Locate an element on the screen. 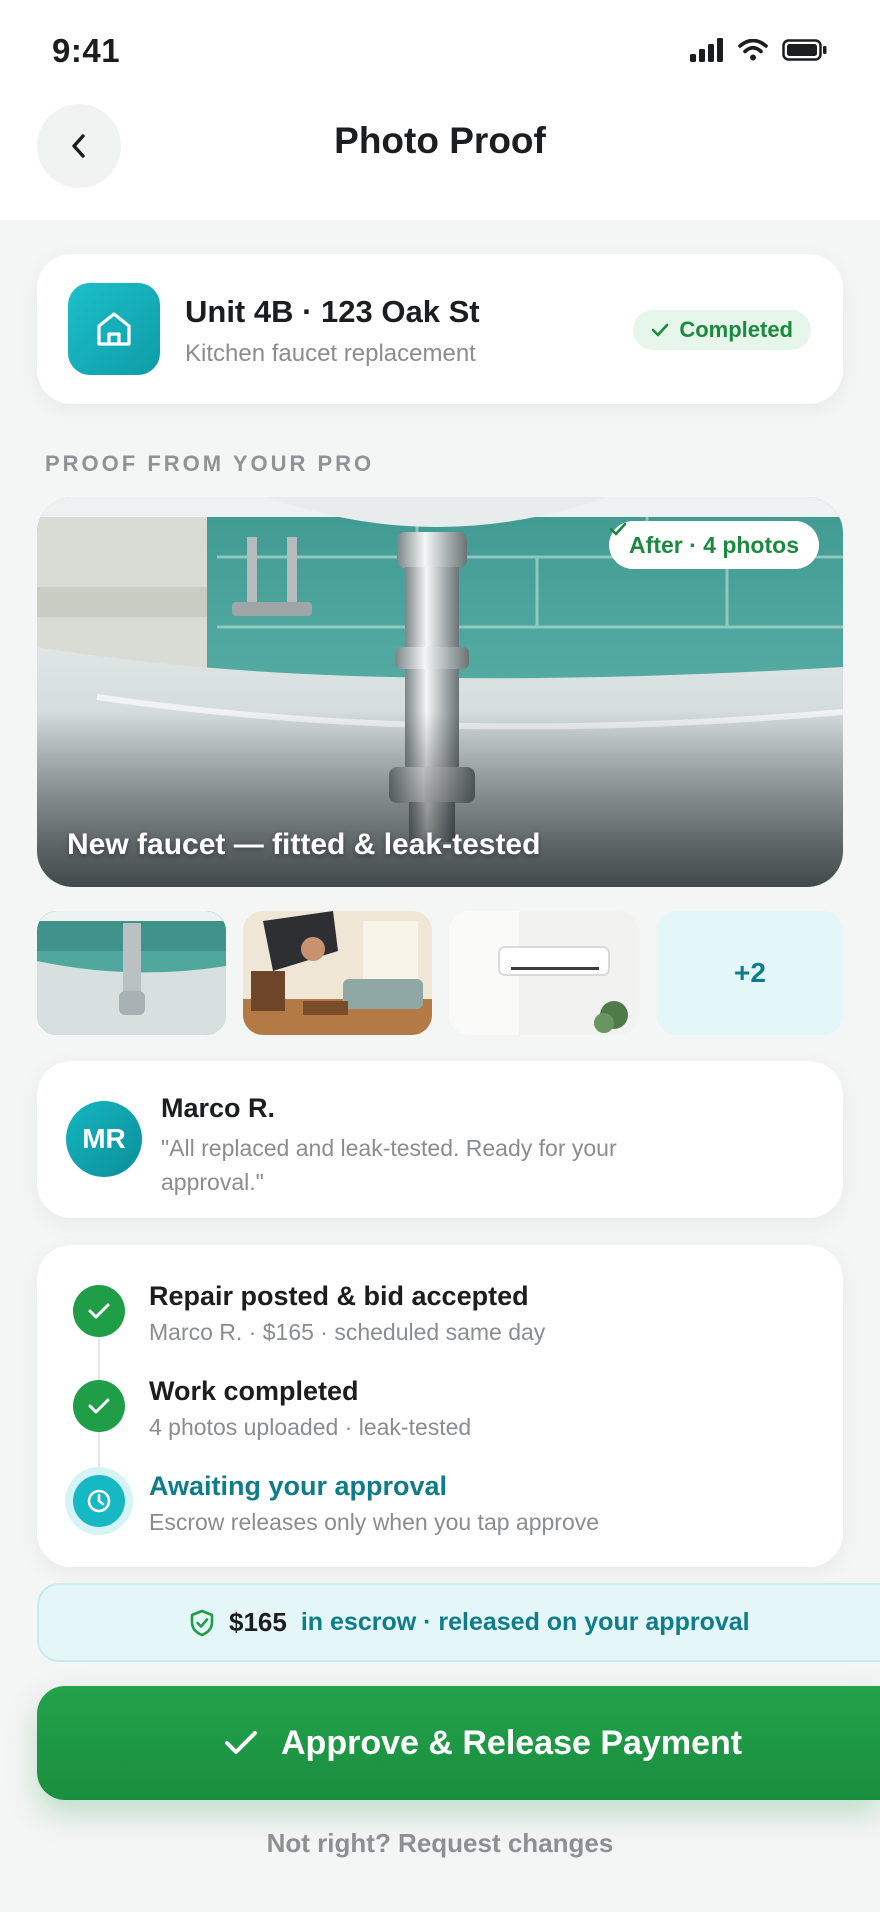 This screenshot has height=1912, width=880. status-icons is located at coordinates (759, 50).